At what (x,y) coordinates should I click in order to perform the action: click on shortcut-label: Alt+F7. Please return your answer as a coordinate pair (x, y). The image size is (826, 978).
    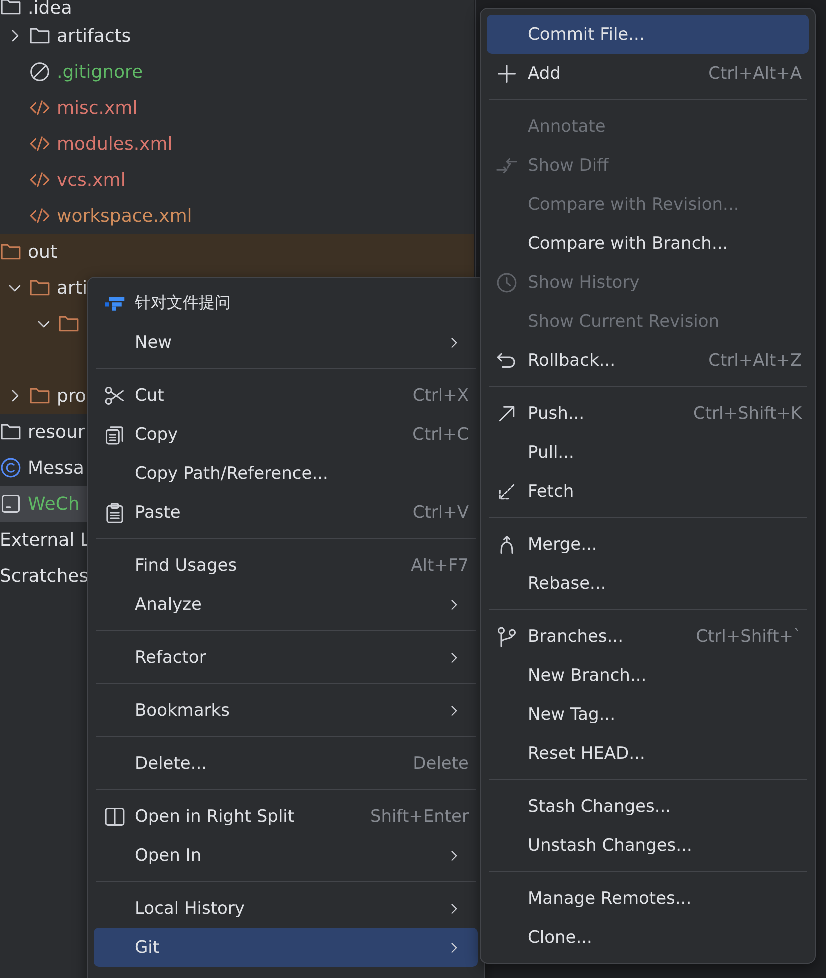
    Looking at the image, I should click on (440, 566).